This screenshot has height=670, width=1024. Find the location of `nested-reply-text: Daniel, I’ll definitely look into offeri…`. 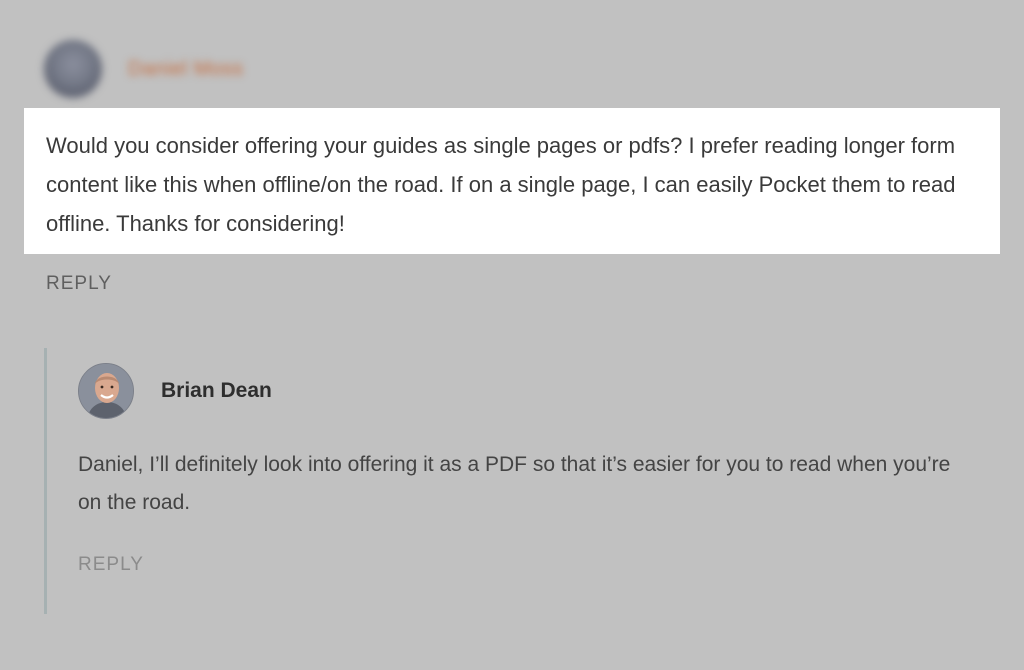

nested-reply-text: Daniel, I’ll definitely look into offeri… is located at coordinates (514, 483).